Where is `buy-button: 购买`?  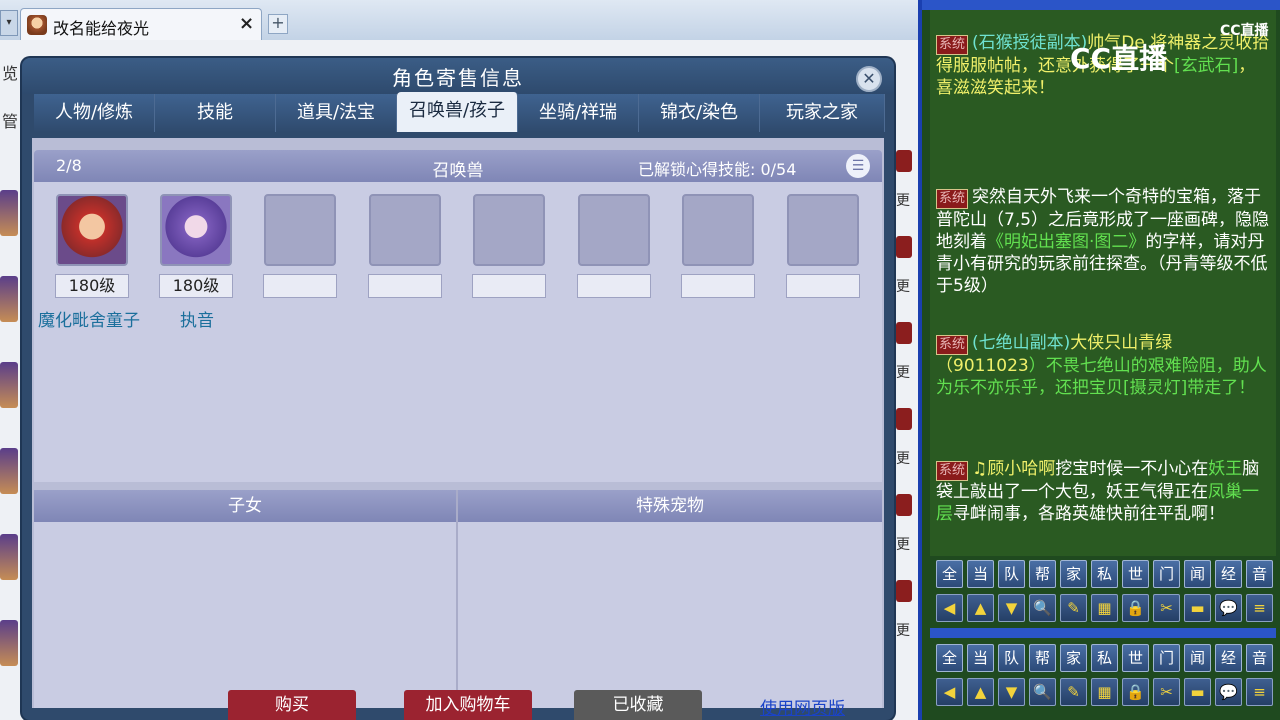 buy-button: 购买 is located at coordinates (292, 705).